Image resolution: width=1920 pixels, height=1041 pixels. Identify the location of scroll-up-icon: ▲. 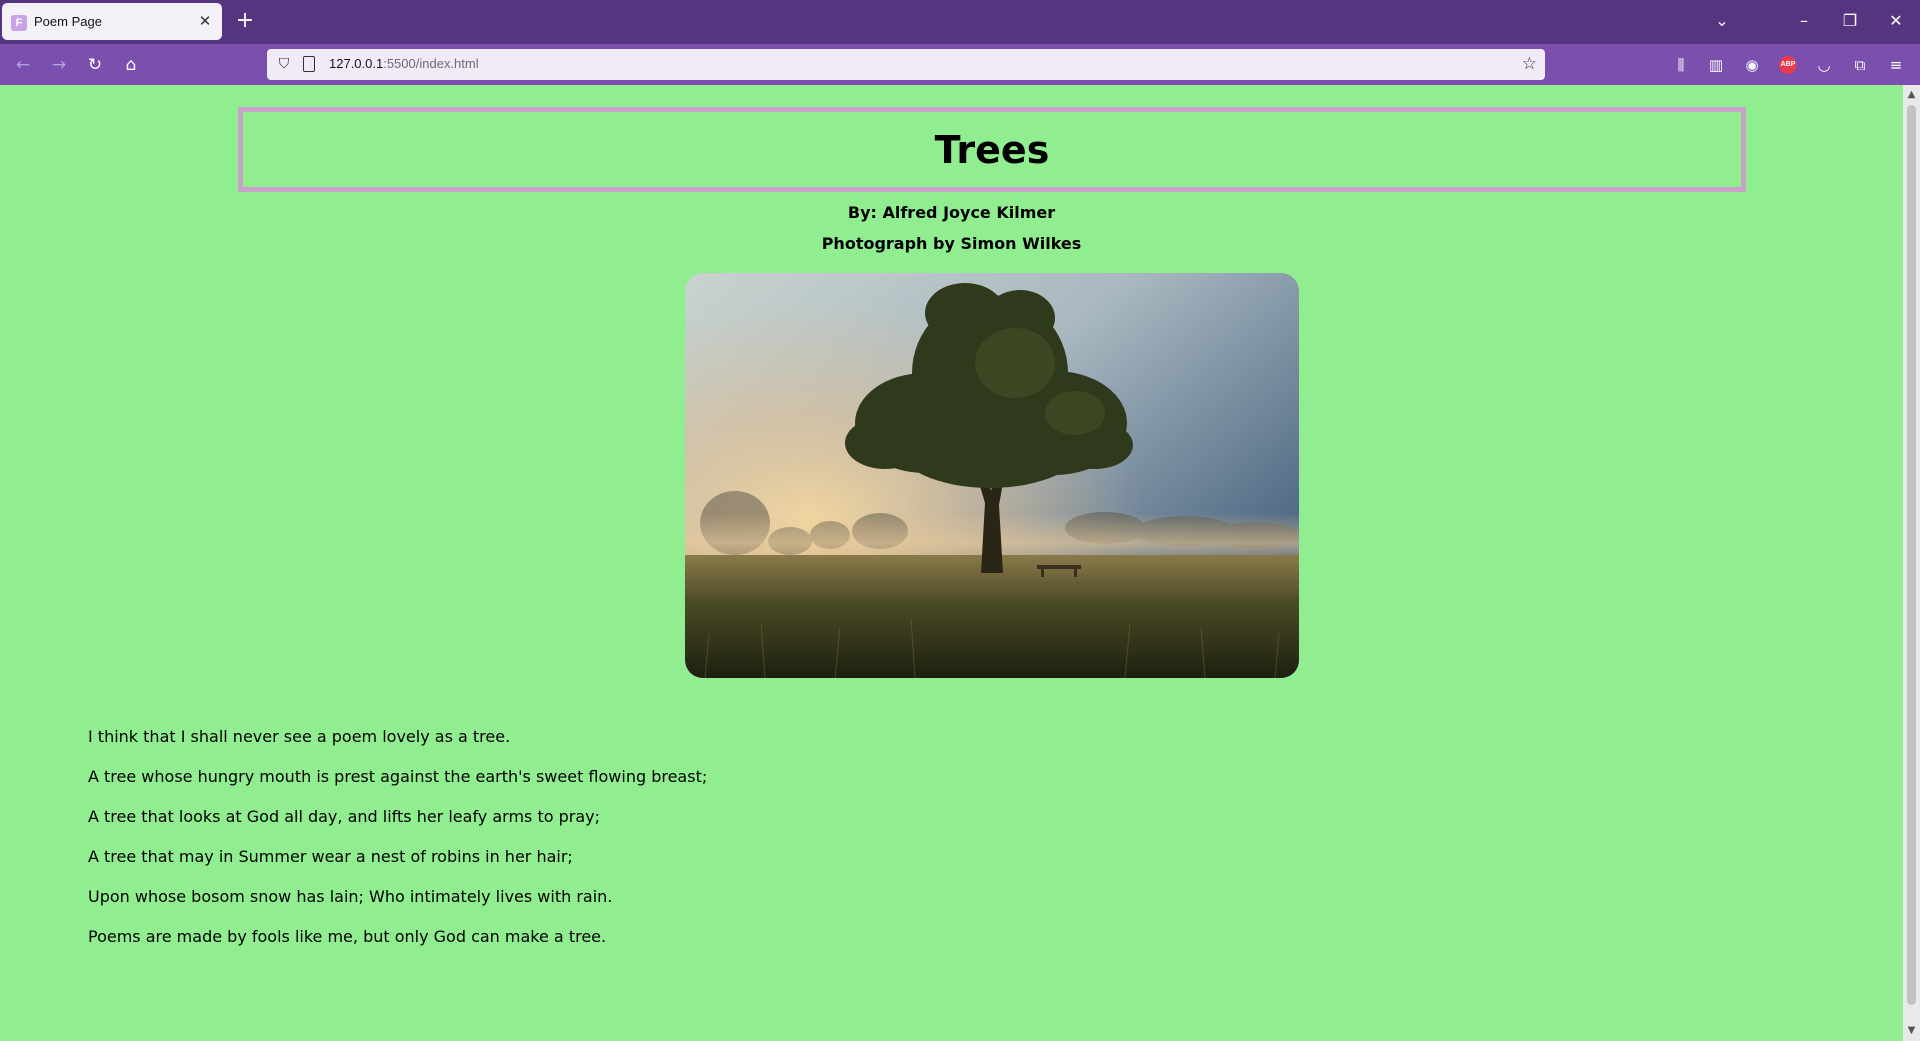
(1911, 95).